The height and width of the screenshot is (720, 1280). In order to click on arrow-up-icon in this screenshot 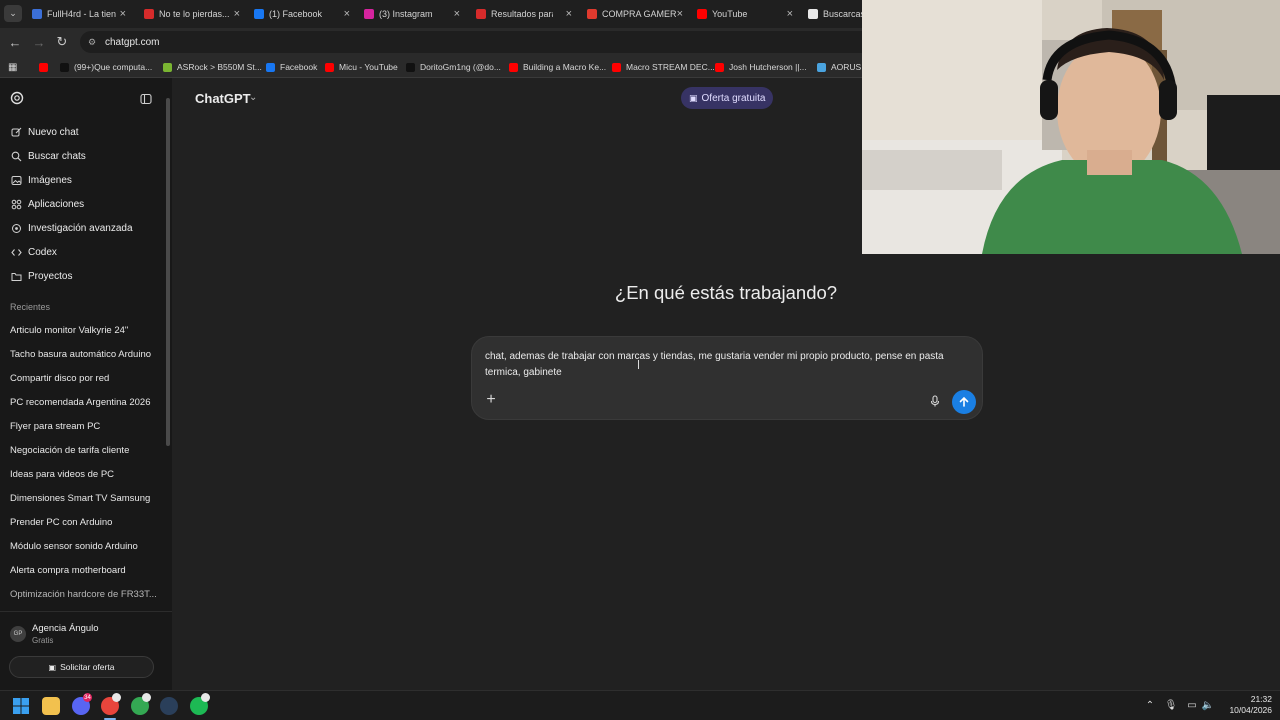, I will do `click(964, 401)`.